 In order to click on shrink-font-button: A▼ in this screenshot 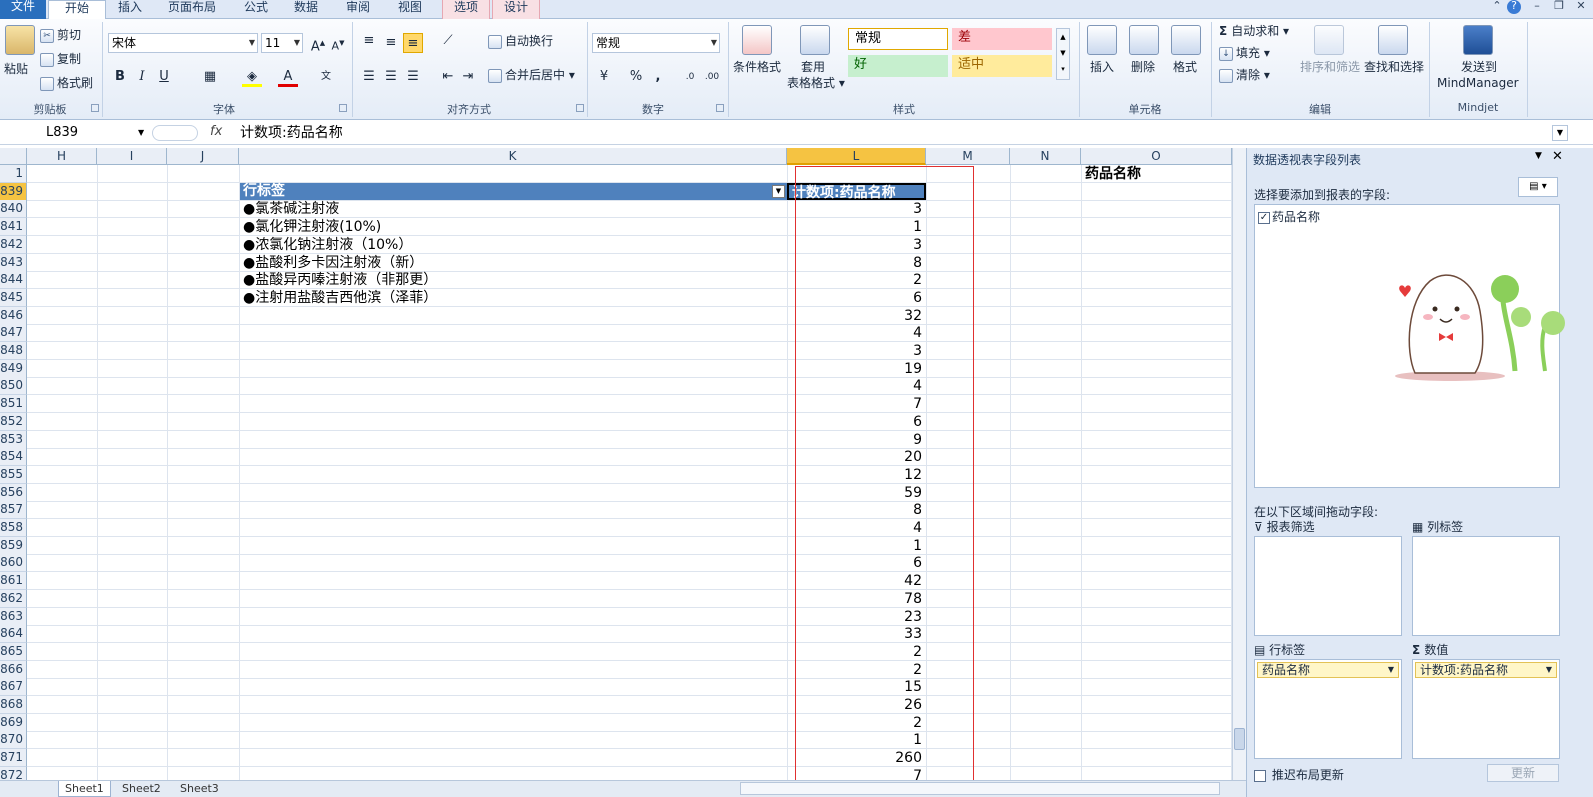, I will do `click(338, 43)`.